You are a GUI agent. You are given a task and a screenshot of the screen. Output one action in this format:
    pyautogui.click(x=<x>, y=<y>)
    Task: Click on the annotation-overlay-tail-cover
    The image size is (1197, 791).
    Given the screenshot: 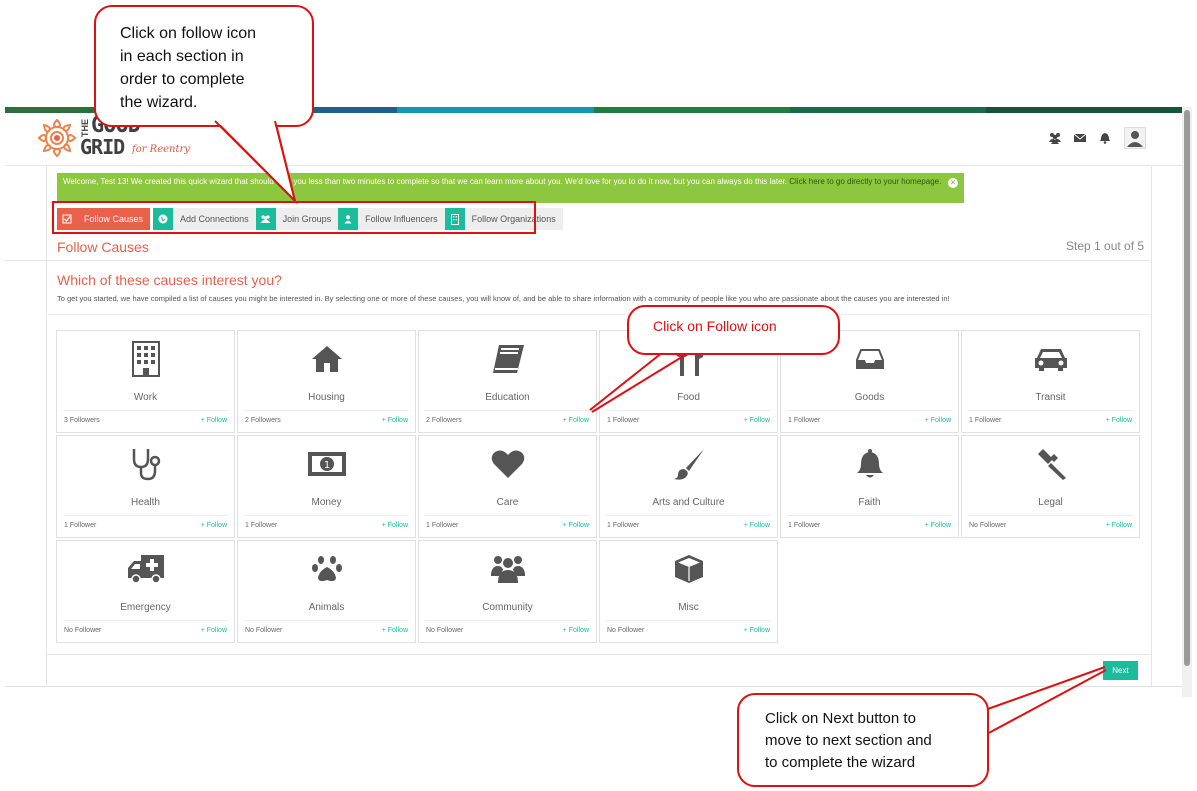 What is the action you would take?
    pyautogui.click(x=255, y=162)
    